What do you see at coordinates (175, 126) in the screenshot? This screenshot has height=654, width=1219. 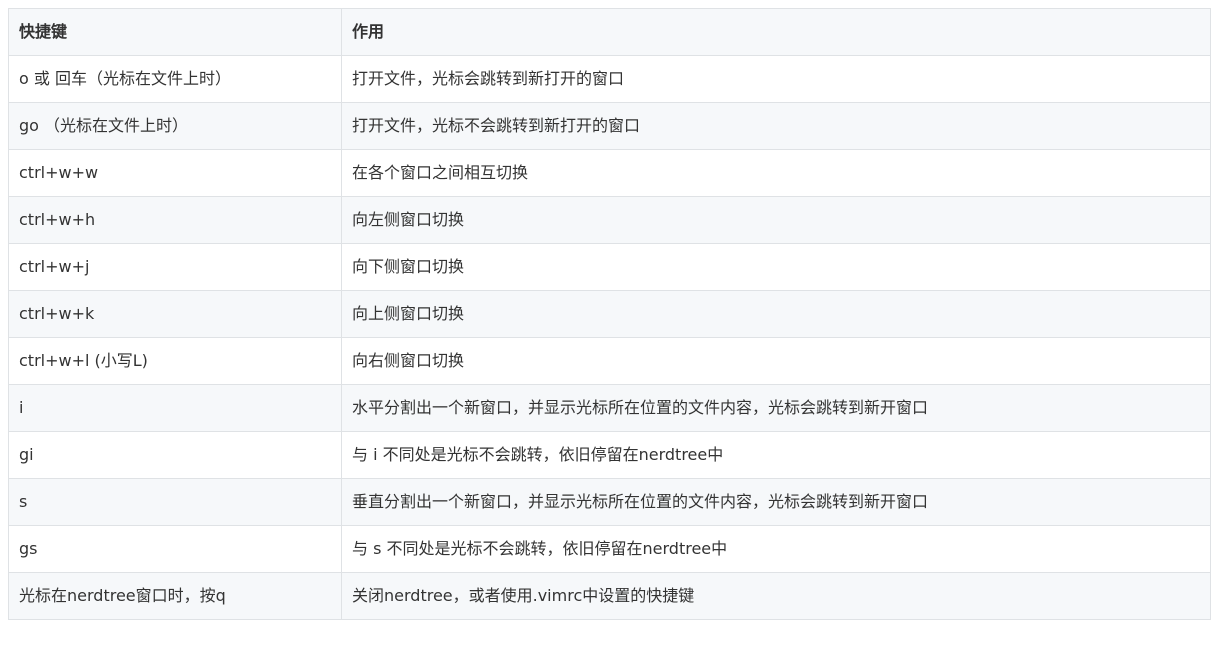 I see `shortcut-cell: go （光标在文件上时）` at bounding box center [175, 126].